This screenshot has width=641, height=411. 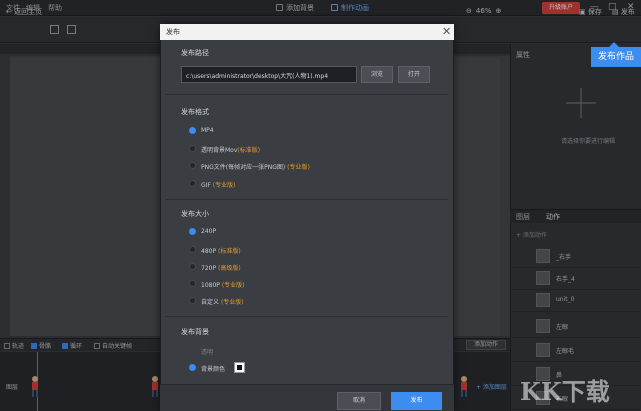 What do you see at coordinates (223, 285) in the screenshot?
I see `size-option-1080p: 1080P (专业版)` at bounding box center [223, 285].